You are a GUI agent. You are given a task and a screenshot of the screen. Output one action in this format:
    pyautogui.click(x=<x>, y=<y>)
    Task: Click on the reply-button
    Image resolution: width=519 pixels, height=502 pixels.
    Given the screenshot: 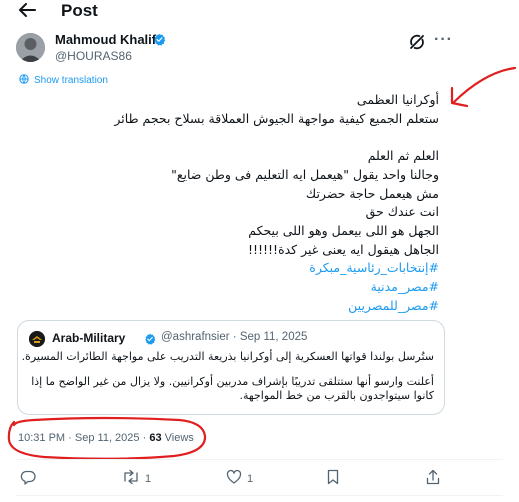 What is the action you would take?
    pyautogui.click(x=28, y=478)
    